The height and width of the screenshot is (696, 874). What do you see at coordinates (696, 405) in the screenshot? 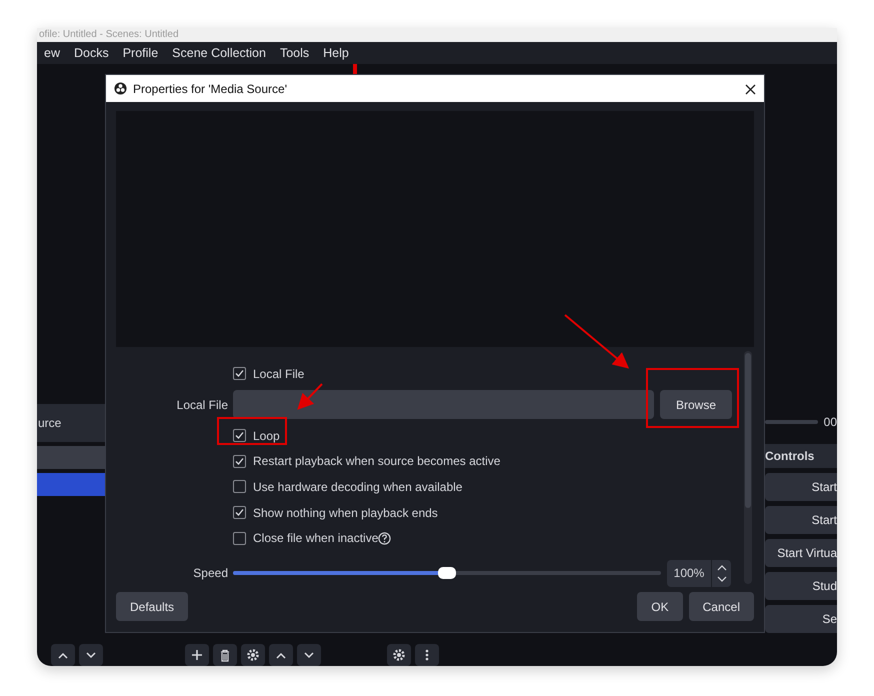
I see `browse-button: Browse` at bounding box center [696, 405].